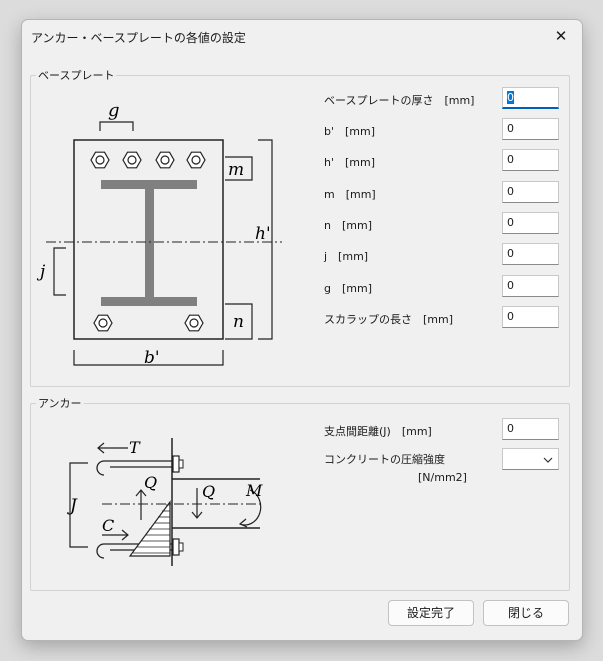  Describe the element at coordinates (165, 502) in the screenshot. I see `anchor-diagram: J T Q Q C M` at that location.